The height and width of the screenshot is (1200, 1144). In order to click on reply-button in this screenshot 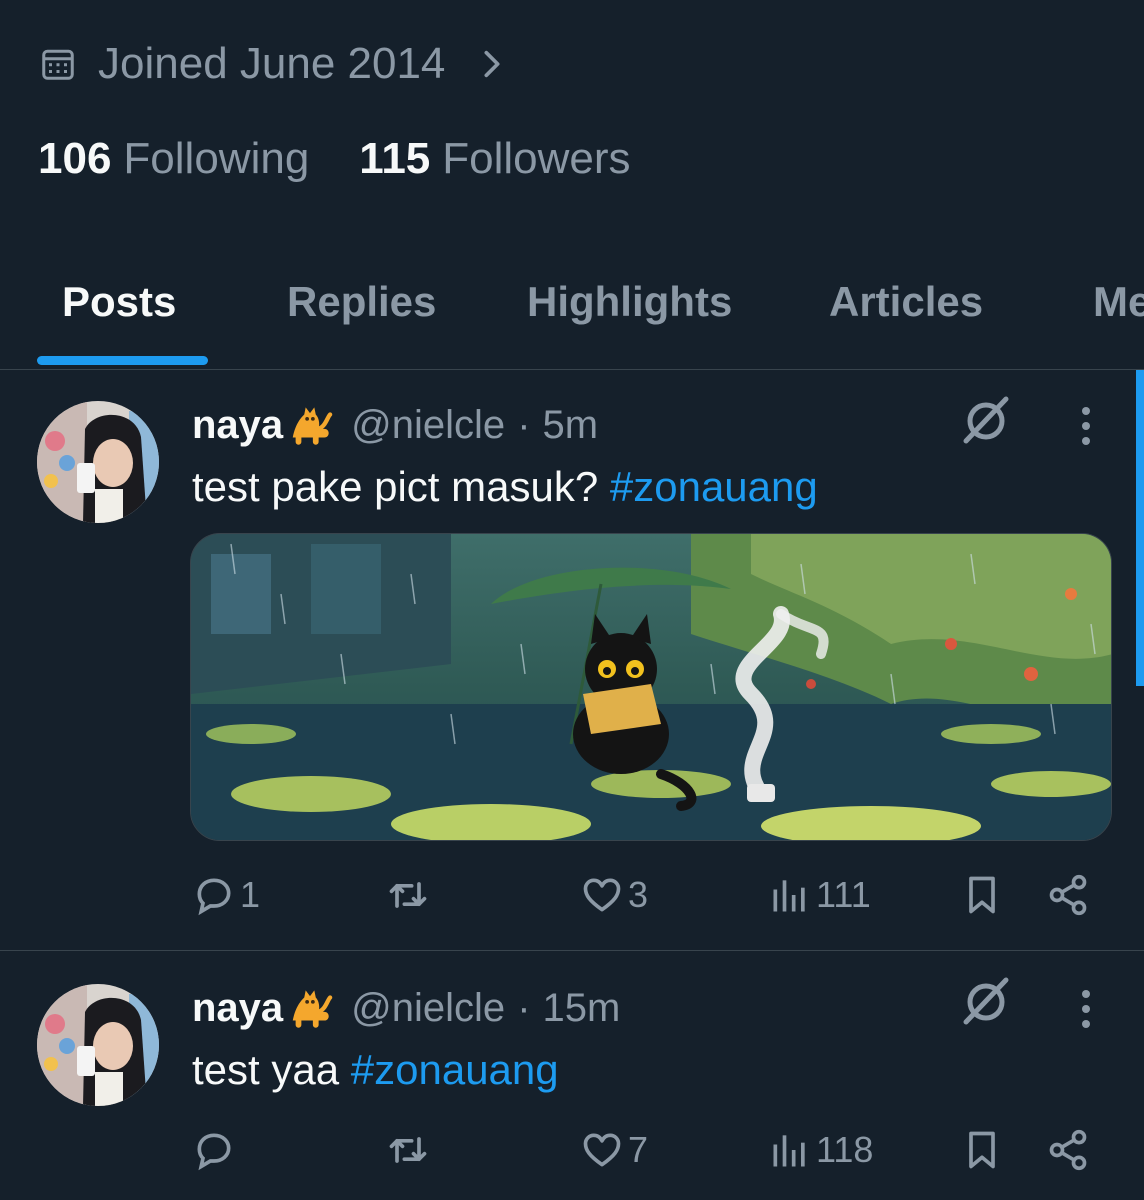, I will do `click(216, 1150)`.